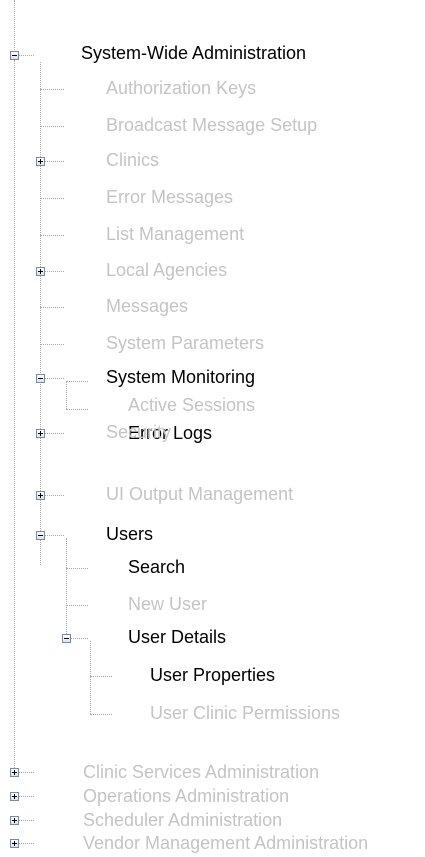 The height and width of the screenshot is (857, 425). What do you see at coordinates (156, 567) in the screenshot?
I see `tree-item-search: Search` at bounding box center [156, 567].